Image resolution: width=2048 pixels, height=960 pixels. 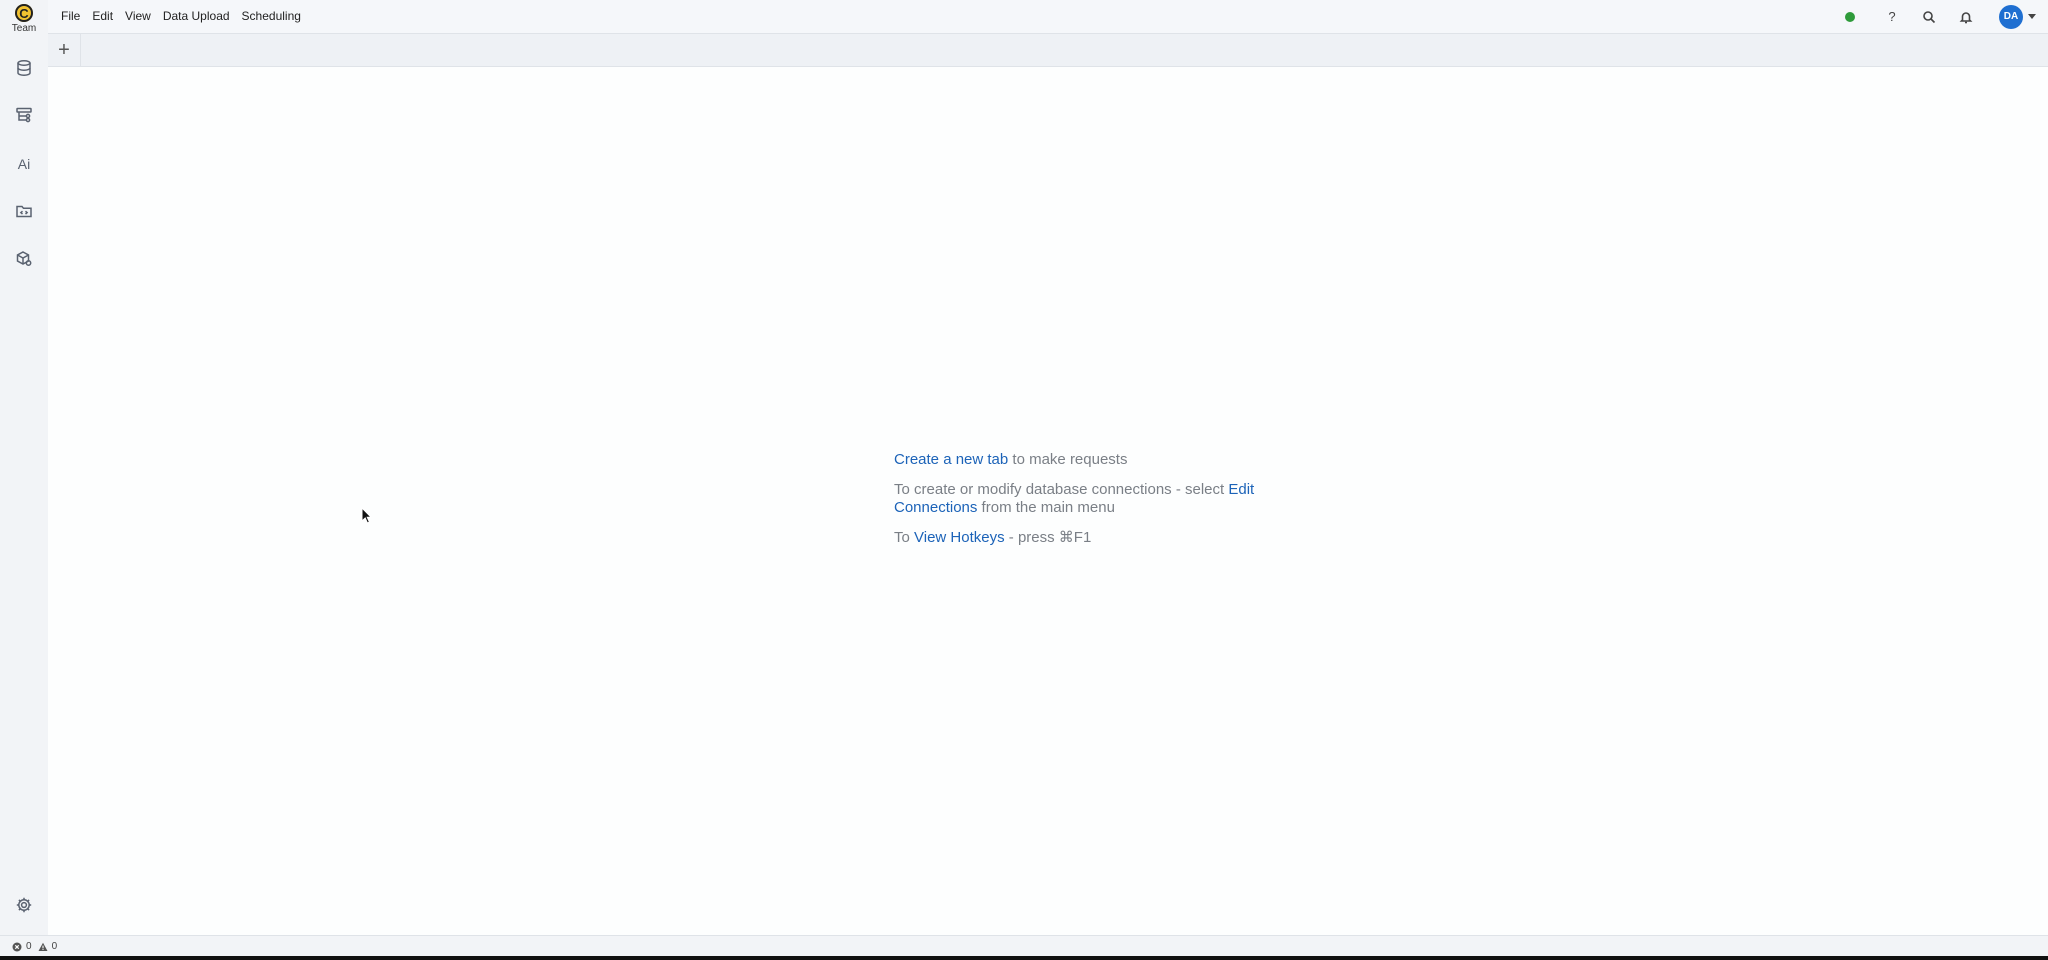 I want to click on sidebar-item-scripts, so click(x=24, y=211).